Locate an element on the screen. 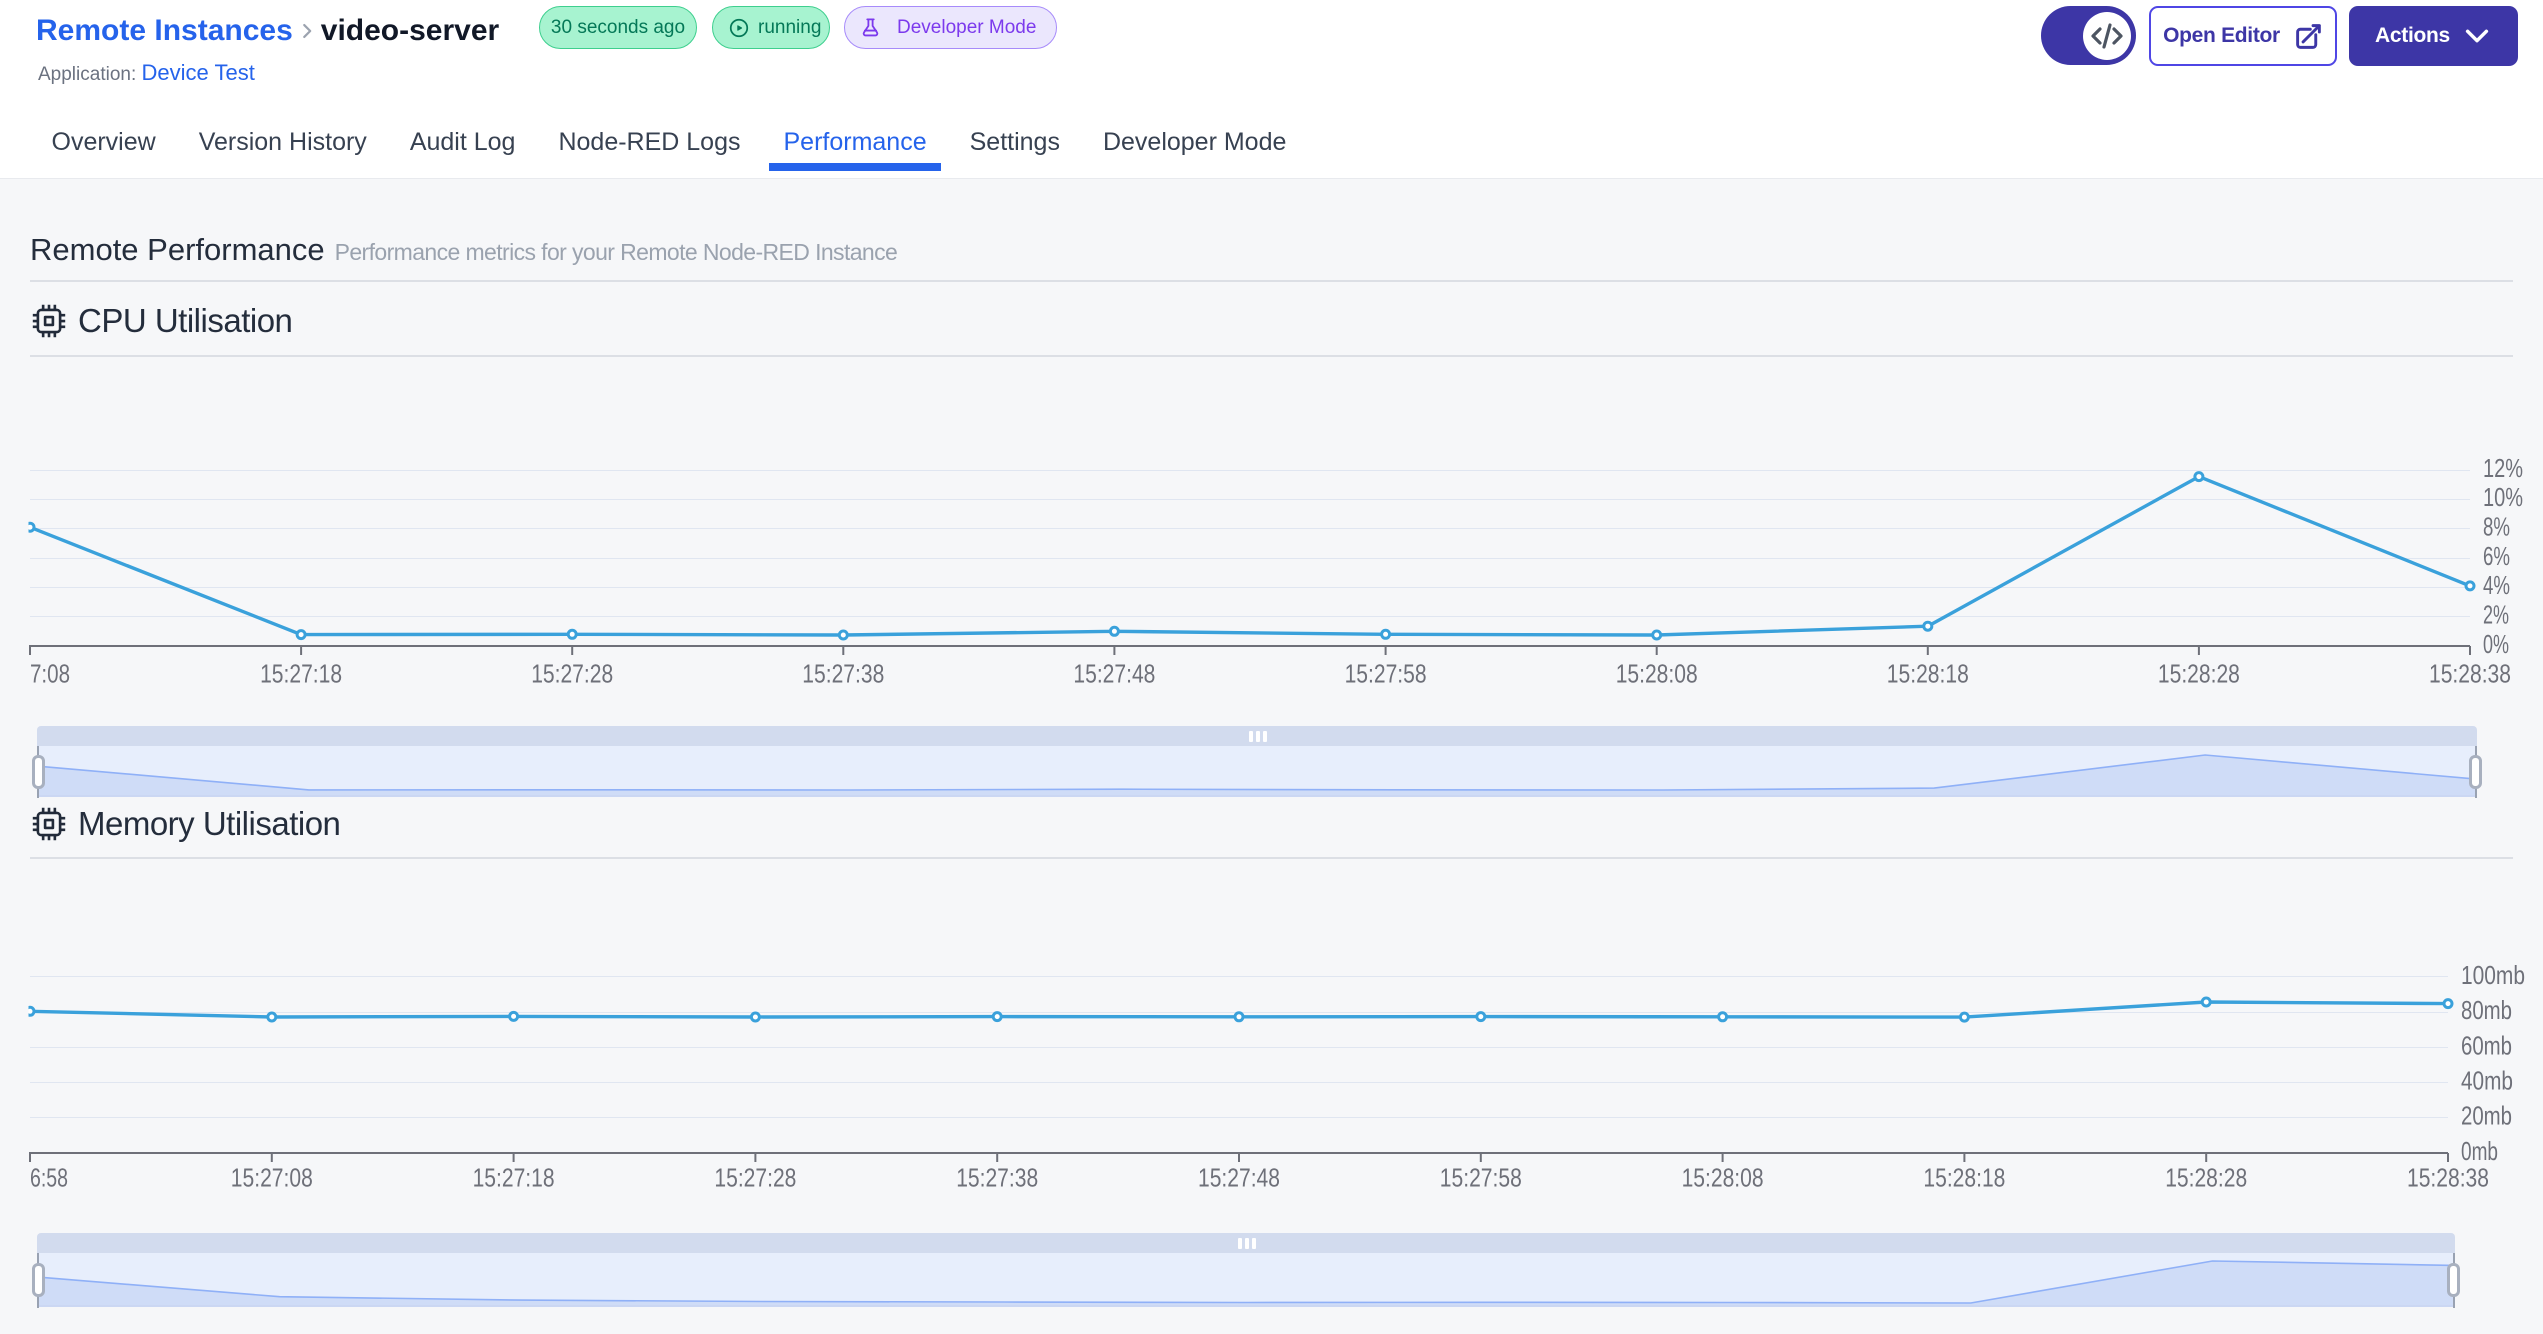 The image size is (2543, 1334). svg-text: 2% is located at coordinates (2496, 615).